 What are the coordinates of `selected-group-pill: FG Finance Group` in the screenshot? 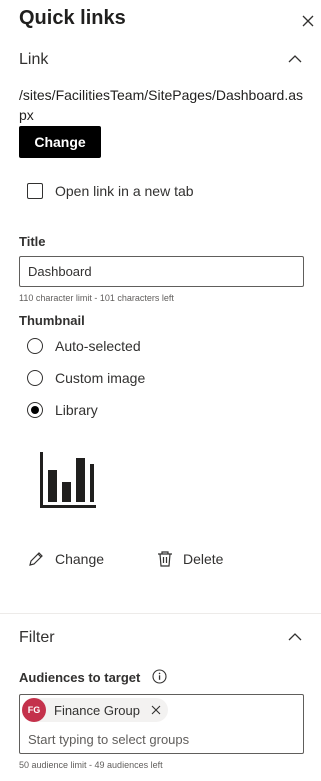 It's located at (95, 710).